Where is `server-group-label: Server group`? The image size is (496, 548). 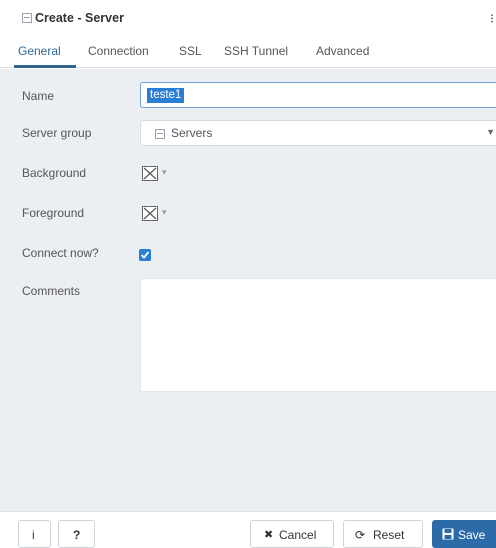 server-group-label: Server group is located at coordinates (57, 133).